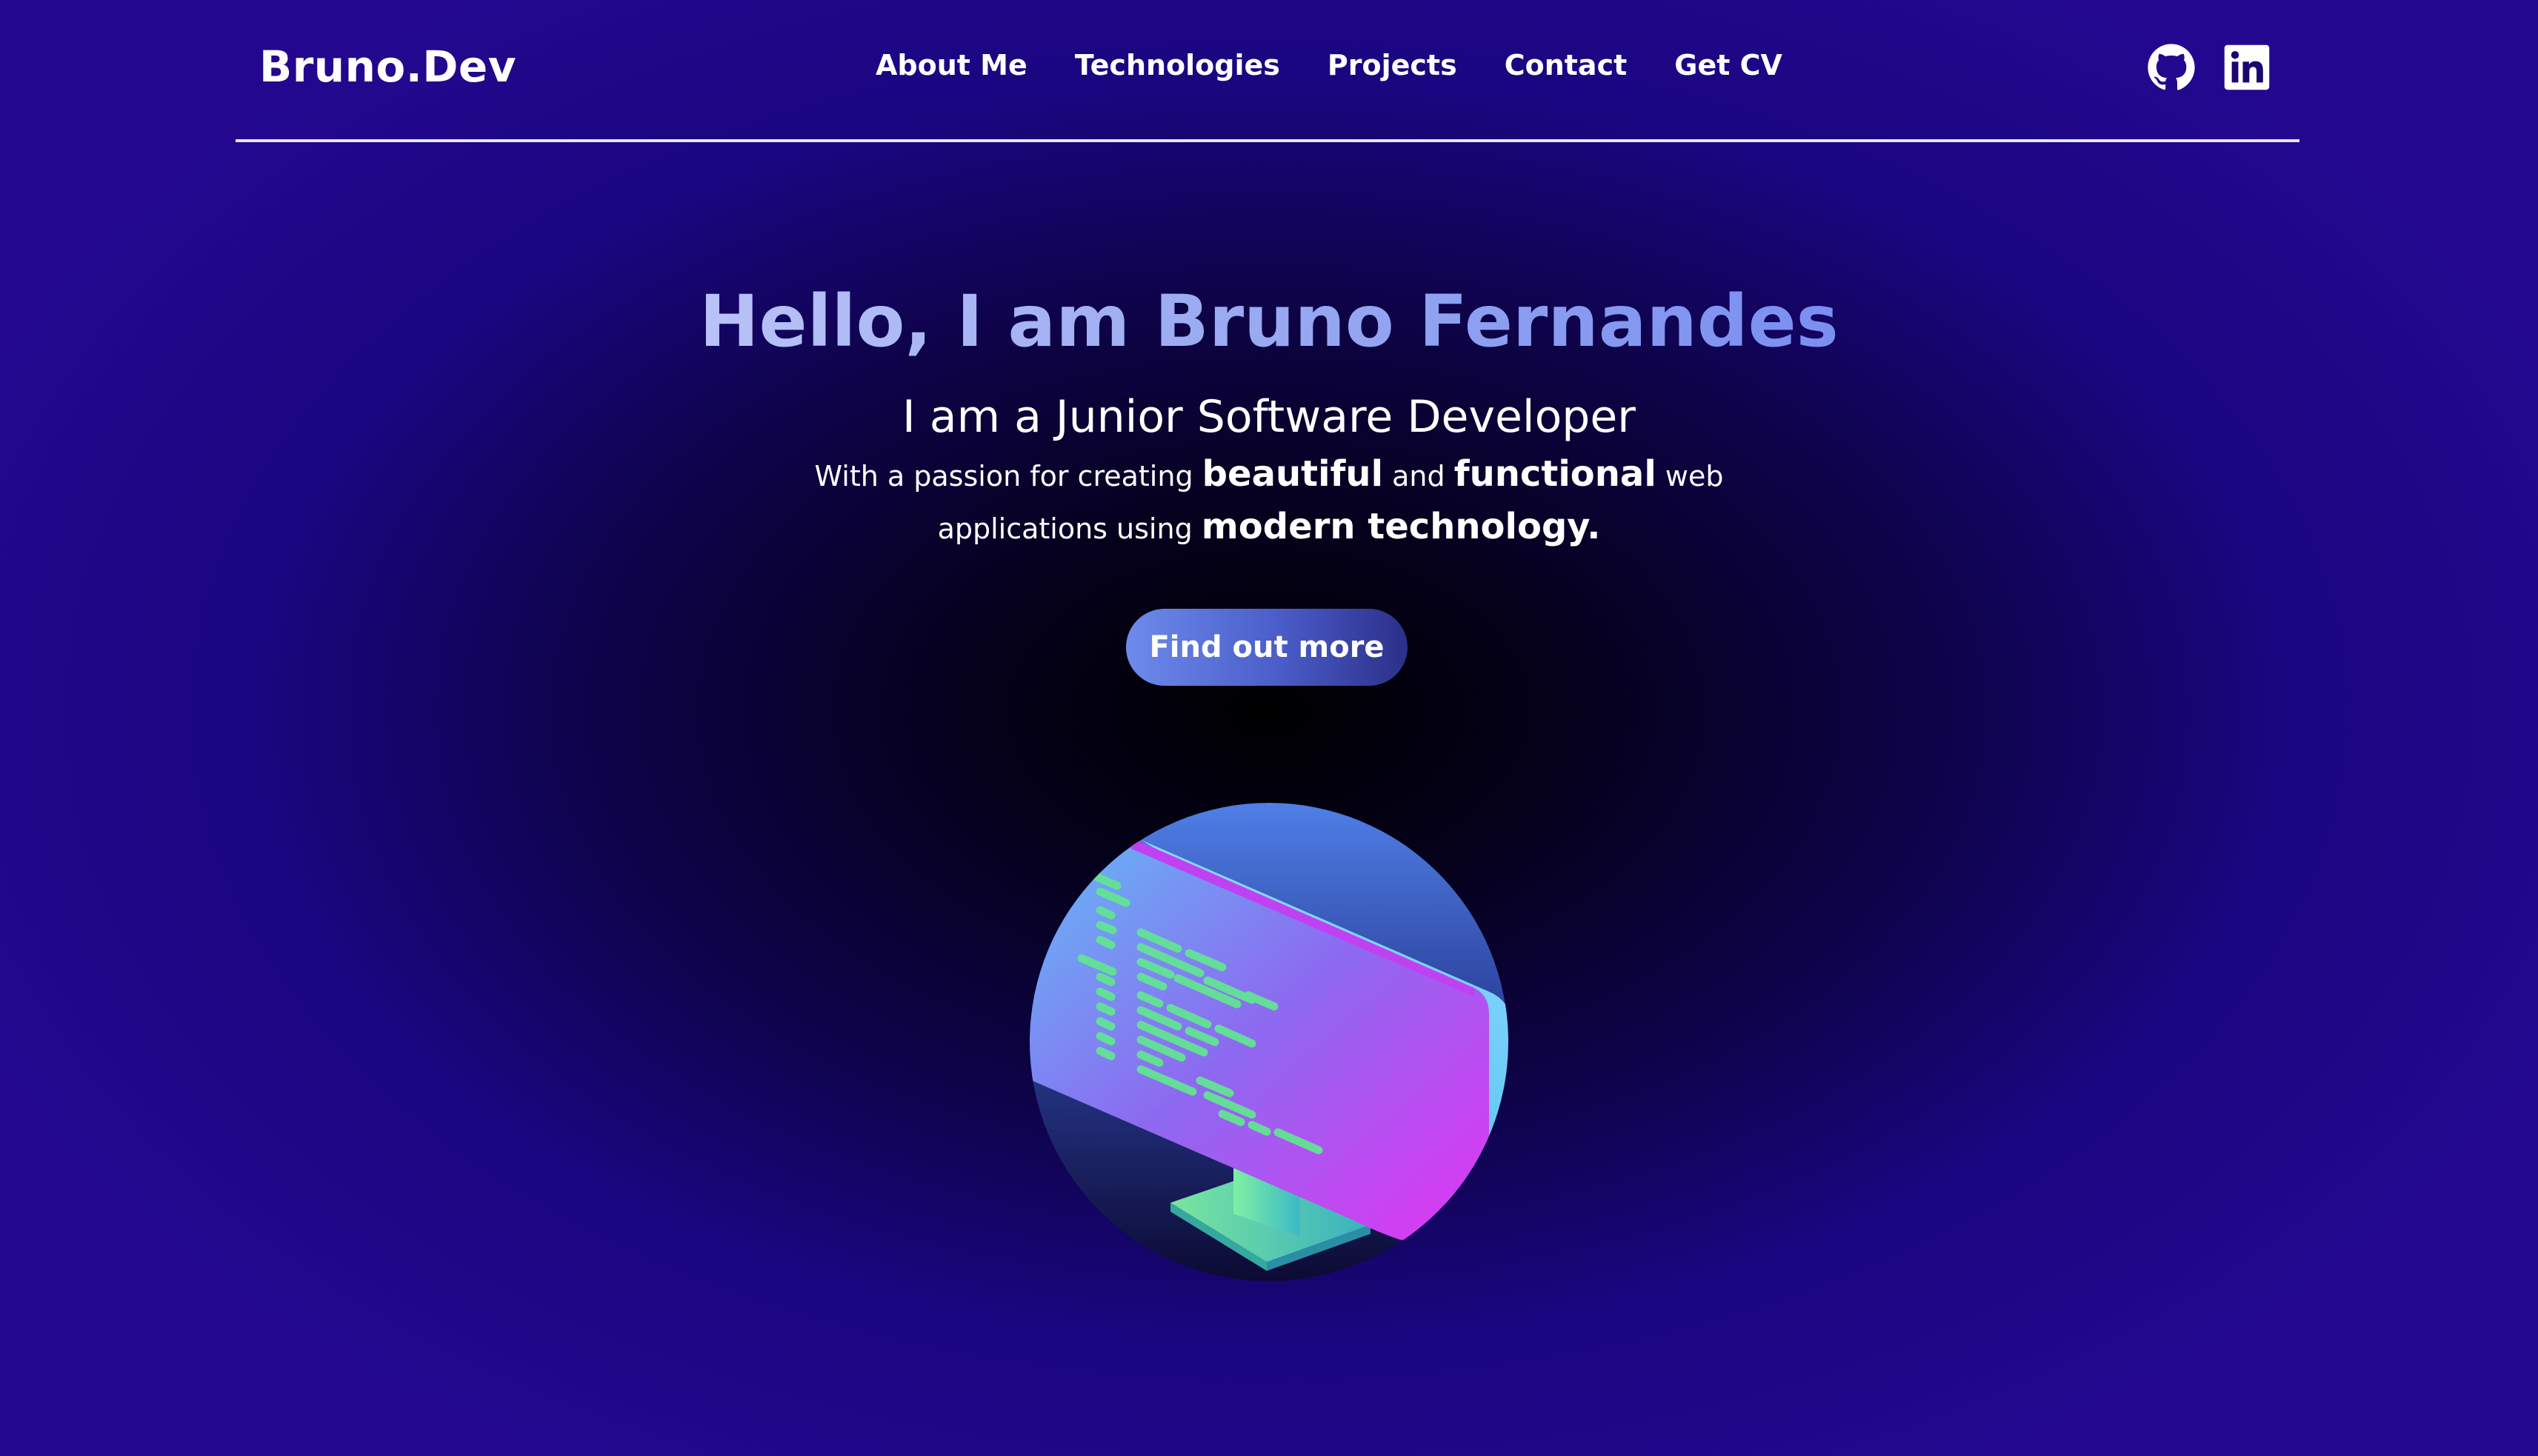  Describe the element at coordinates (1269, 1042) in the screenshot. I see `computer-illustration` at that location.